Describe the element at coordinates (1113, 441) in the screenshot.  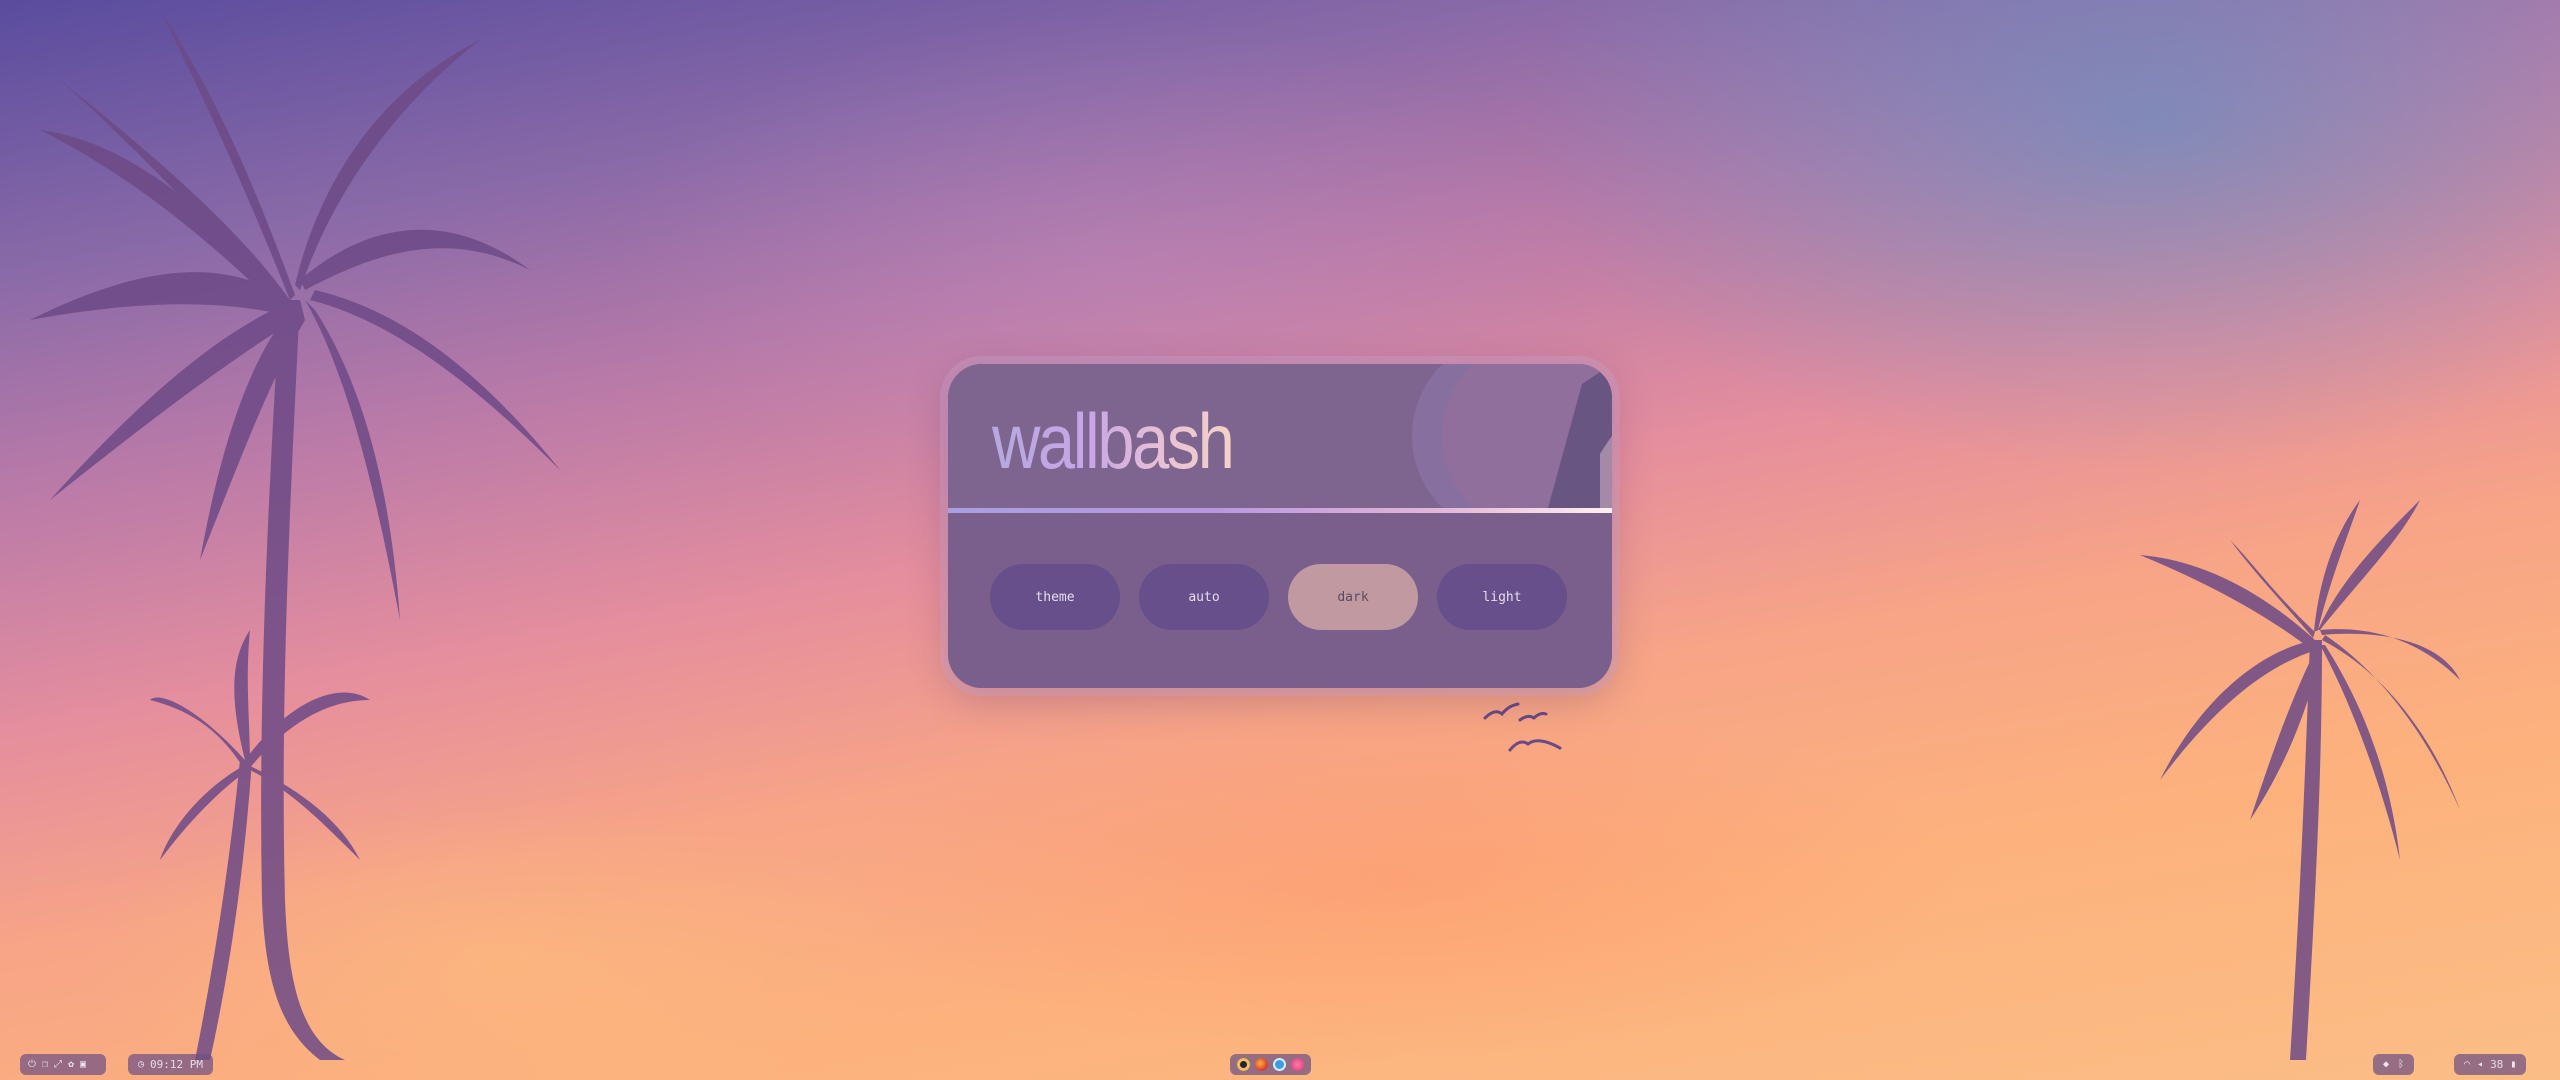
I see `wallbash-logo: wallbash` at that location.